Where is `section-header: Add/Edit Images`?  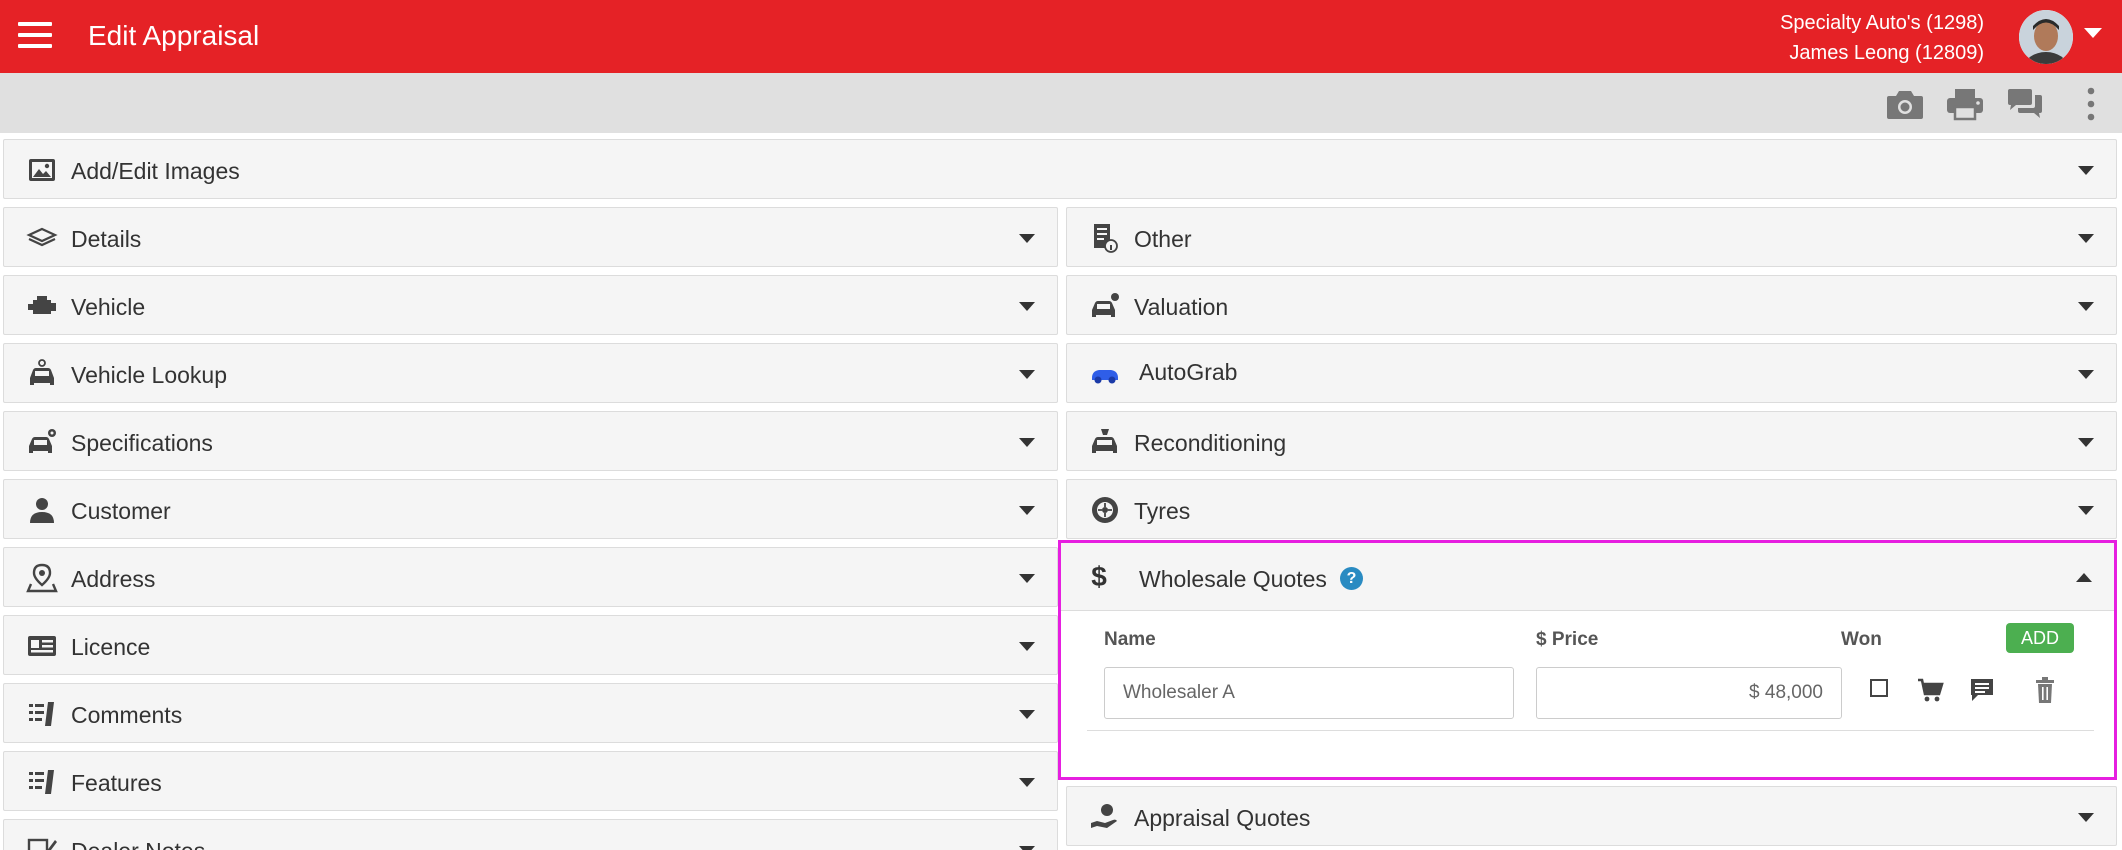 section-header: Add/Edit Images is located at coordinates (1060, 170).